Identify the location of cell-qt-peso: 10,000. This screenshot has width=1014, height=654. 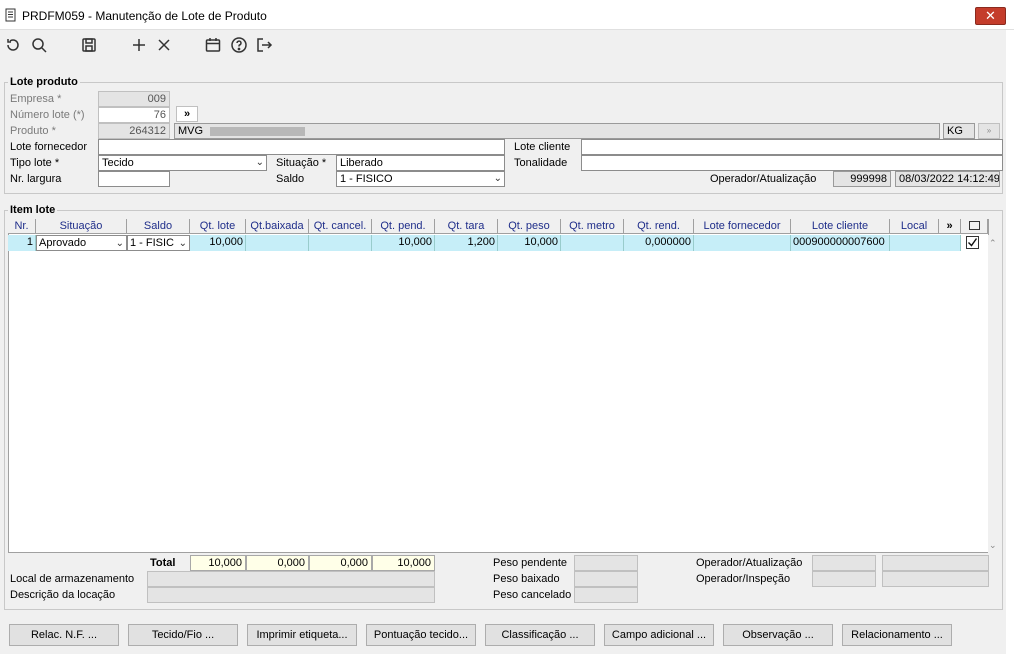
(529, 243).